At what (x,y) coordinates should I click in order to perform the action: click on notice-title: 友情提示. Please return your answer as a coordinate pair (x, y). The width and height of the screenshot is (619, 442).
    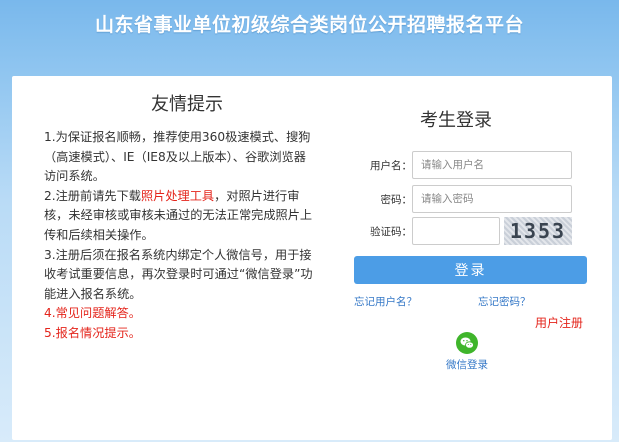
    Looking at the image, I should click on (187, 104).